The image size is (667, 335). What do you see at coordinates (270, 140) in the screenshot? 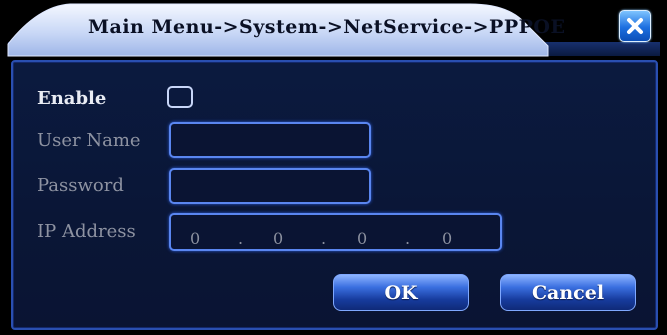
I see `username-field` at bounding box center [270, 140].